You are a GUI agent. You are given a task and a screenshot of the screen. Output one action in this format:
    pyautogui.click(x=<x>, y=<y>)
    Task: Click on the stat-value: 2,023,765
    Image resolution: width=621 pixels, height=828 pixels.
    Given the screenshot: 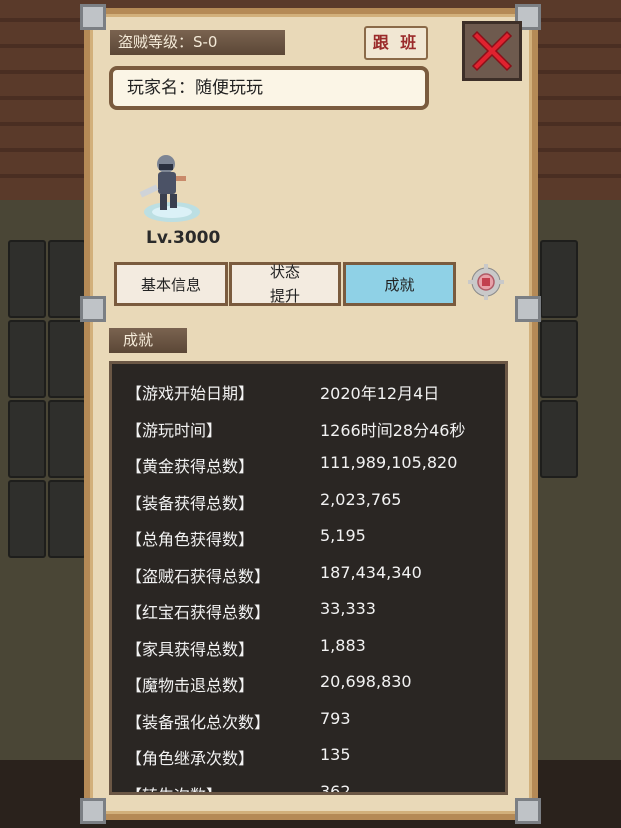 What is the action you would take?
    pyautogui.click(x=361, y=499)
    